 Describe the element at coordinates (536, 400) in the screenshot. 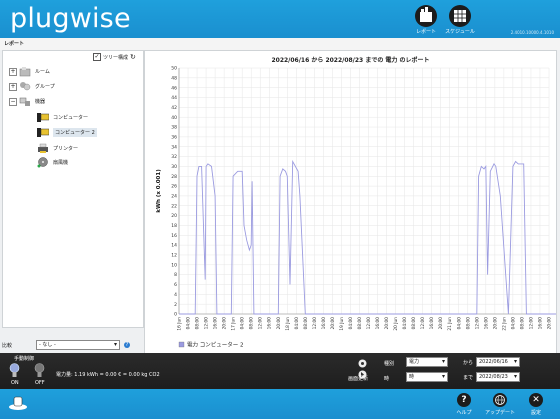

I see `settings-icon: ✕` at that location.